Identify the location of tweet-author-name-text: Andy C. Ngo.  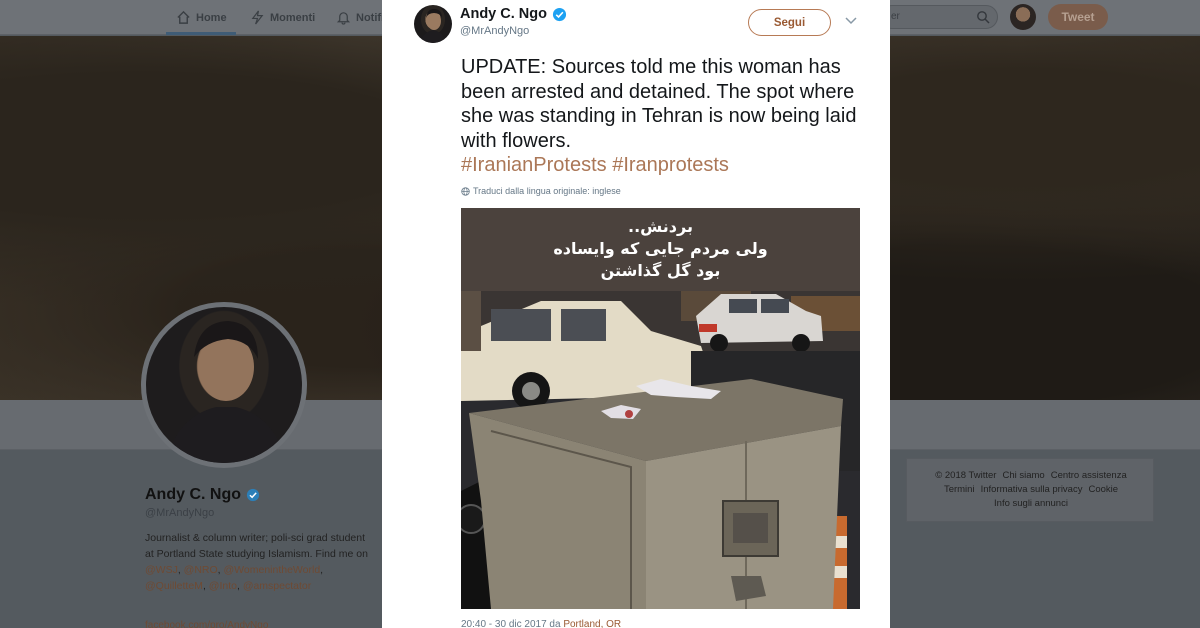
(503, 14).